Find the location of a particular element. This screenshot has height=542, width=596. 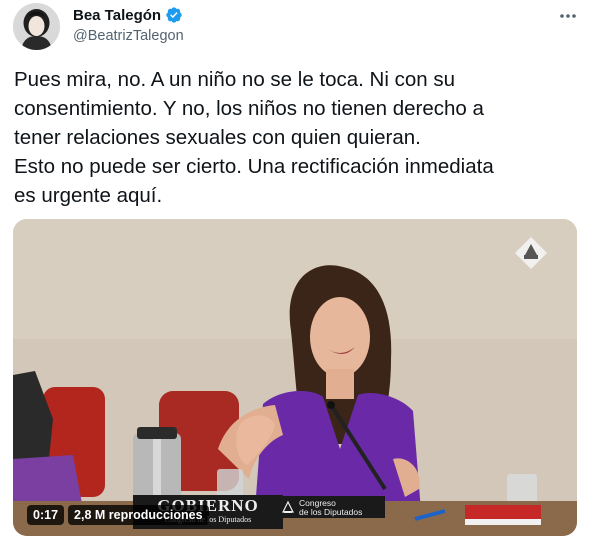

view-count: 2,8 M reproducciones is located at coordinates (138, 515).